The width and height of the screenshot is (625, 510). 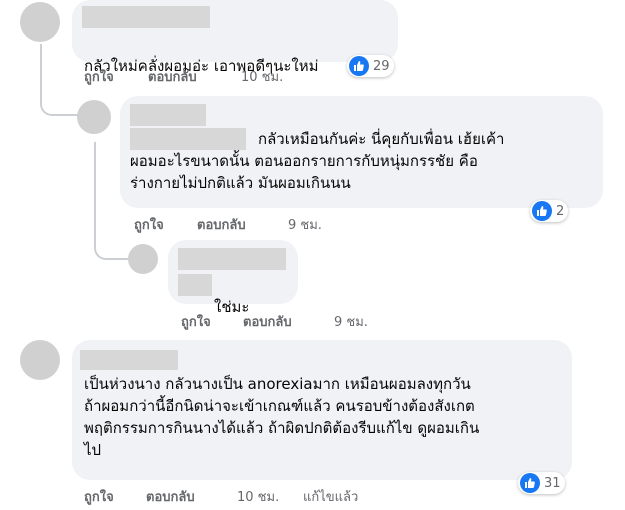 What do you see at coordinates (235, 59) in the screenshot?
I see `comment-bubble-1: กลัวใหม่คลั่งผอมอ่ะ เอาพอดีๆนะใหม่` at bounding box center [235, 59].